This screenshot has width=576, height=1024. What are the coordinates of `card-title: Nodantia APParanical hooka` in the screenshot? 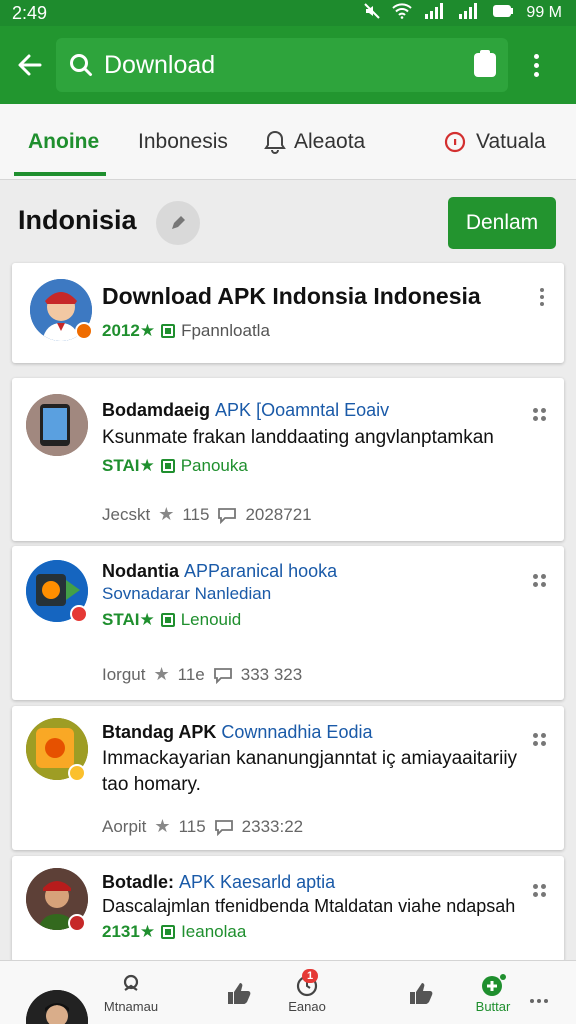 It's located at (219, 571).